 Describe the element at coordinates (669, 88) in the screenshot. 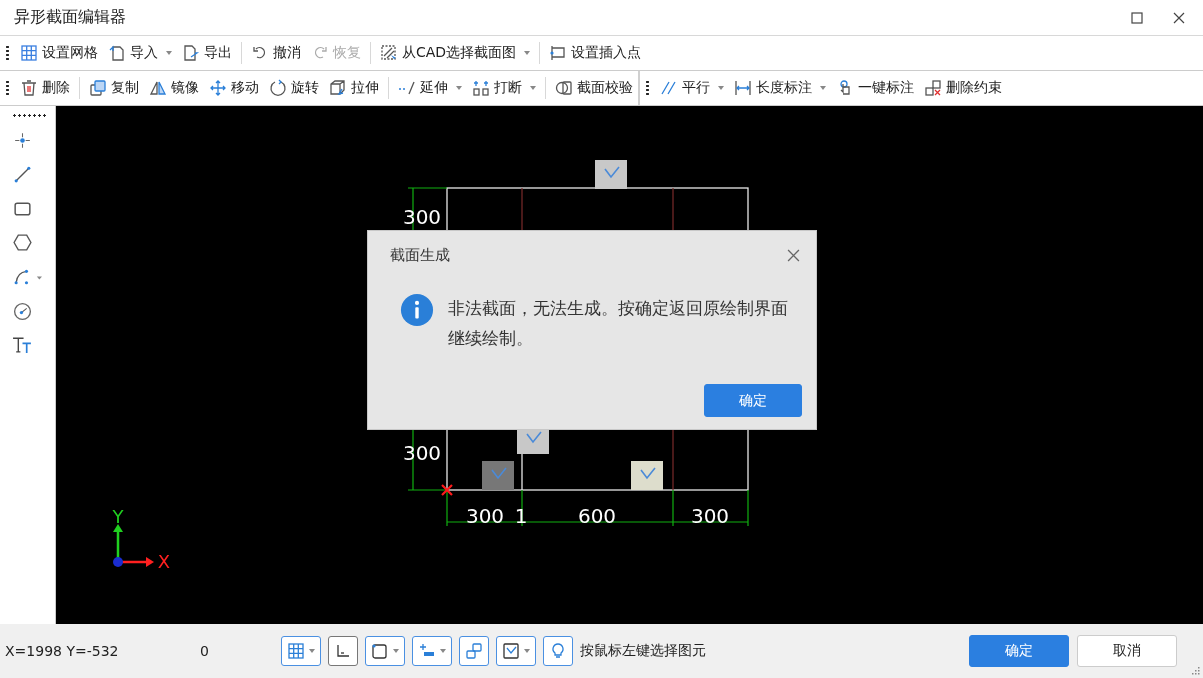

I see `parallel-lines-icon` at that location.